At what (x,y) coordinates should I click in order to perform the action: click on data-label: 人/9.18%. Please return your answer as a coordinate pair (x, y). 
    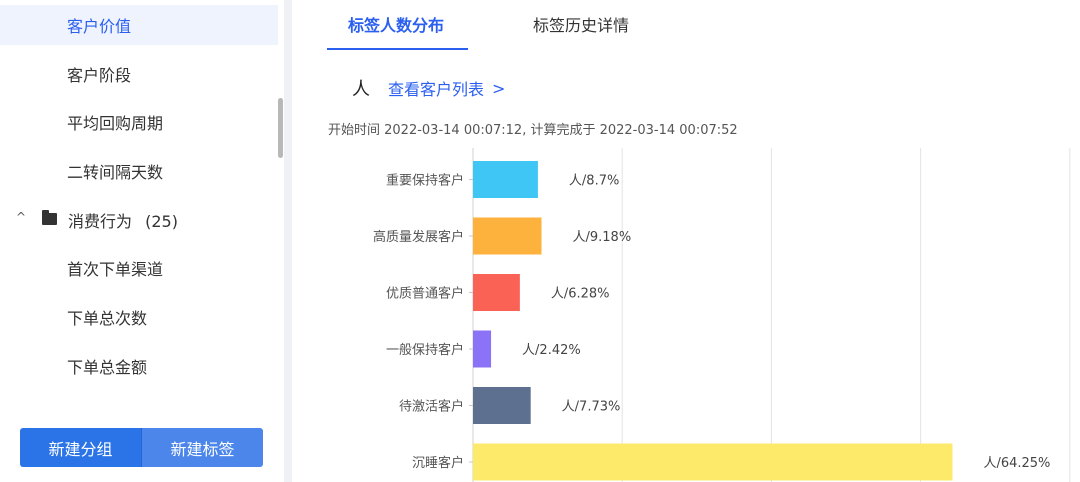
    Looking at the image, I should click on (602, 237).